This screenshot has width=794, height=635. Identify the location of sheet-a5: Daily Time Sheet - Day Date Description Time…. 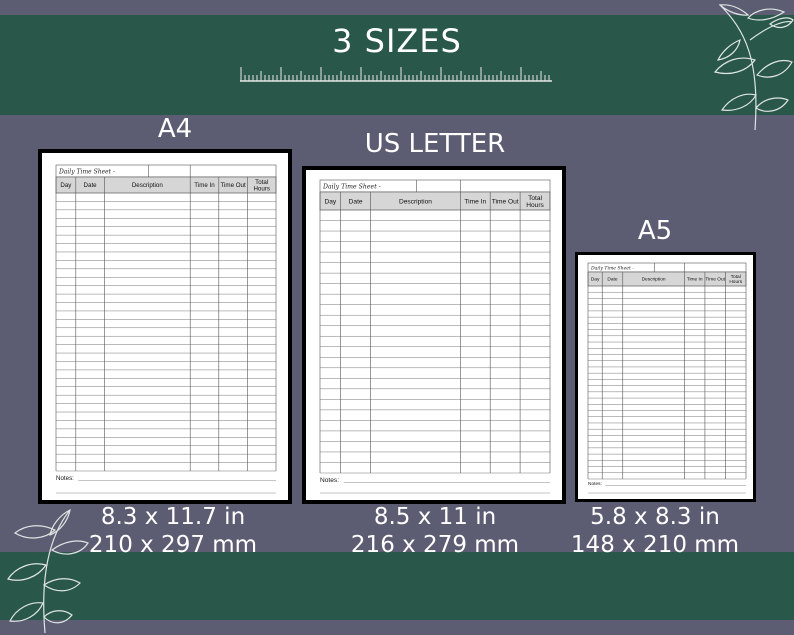
(665, 377).